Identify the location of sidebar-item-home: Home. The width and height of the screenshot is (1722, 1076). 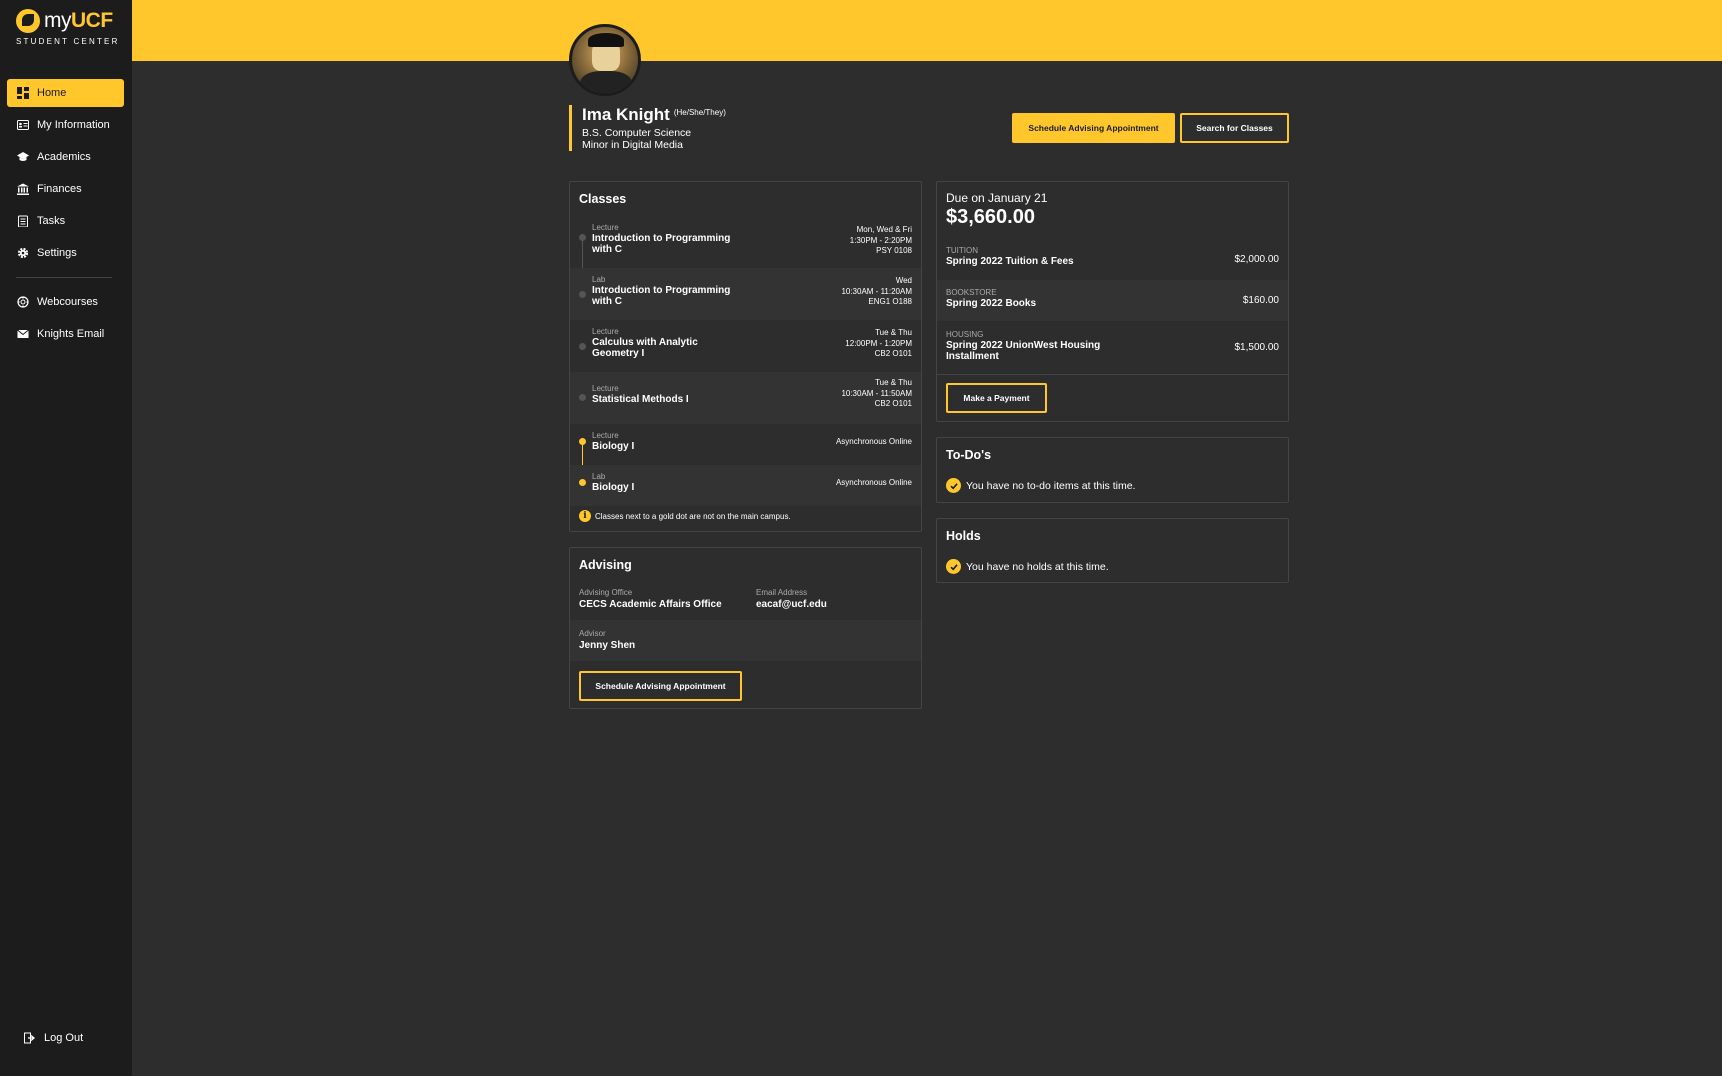
(65, 93).